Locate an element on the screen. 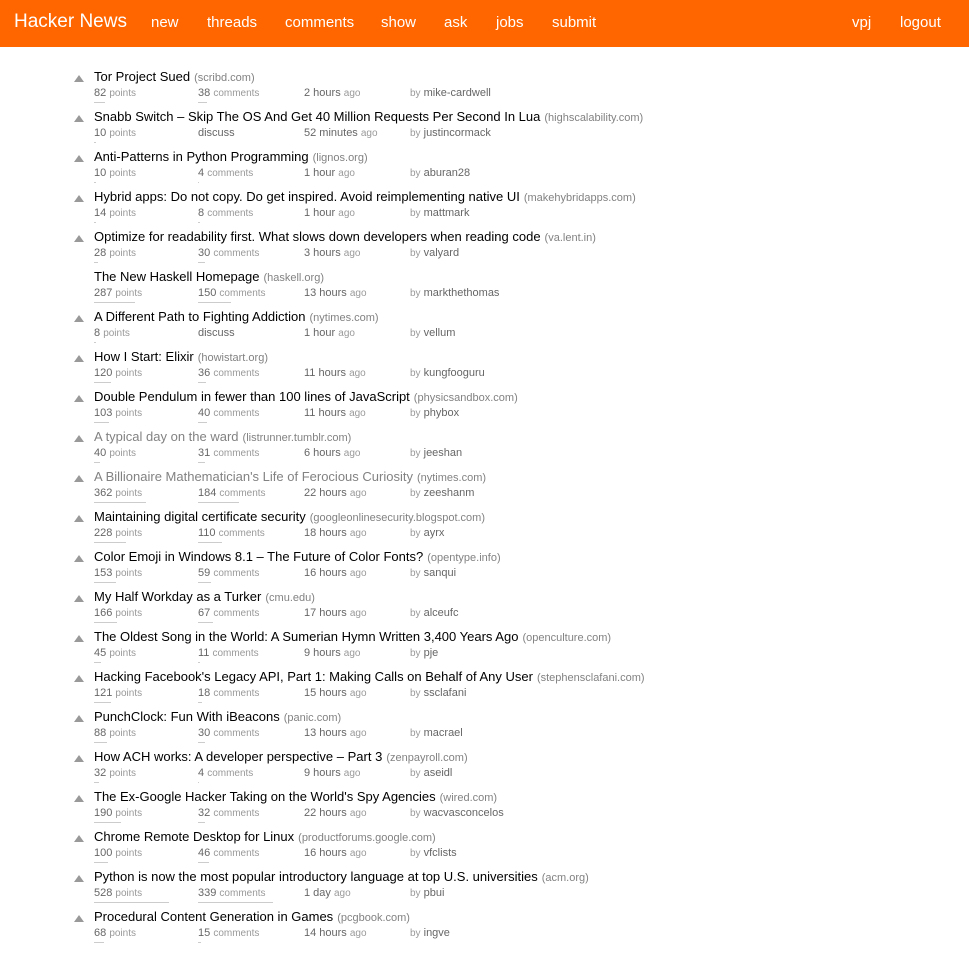 This screenshot has width=969, height=954. nav-threads-link: threads is located at coordinates (232, 22).